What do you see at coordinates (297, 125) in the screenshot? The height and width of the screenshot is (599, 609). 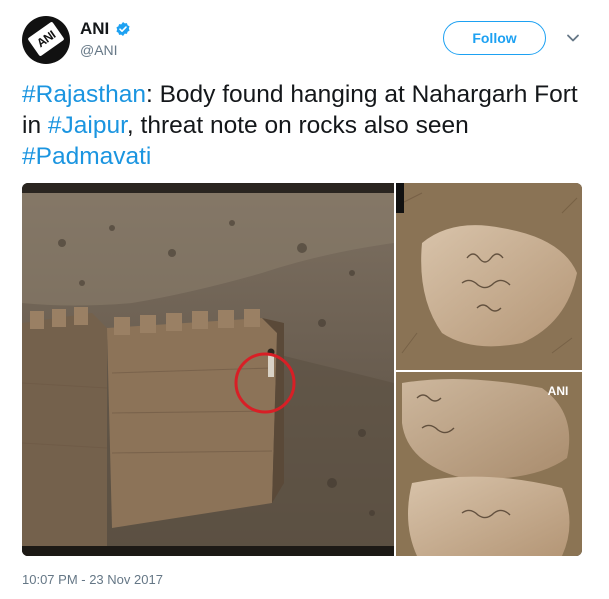 I see `tweet-text-segment: , threat note on rocks also seen` at bounding box center [297, 125].